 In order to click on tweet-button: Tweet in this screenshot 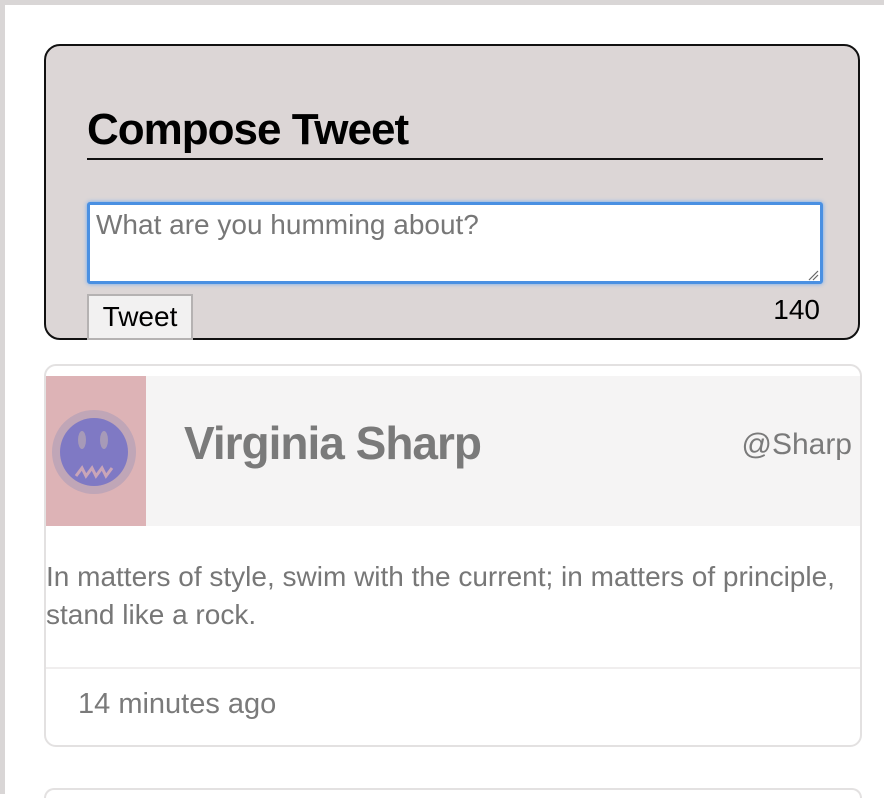, I will do `click(140, 317)`.